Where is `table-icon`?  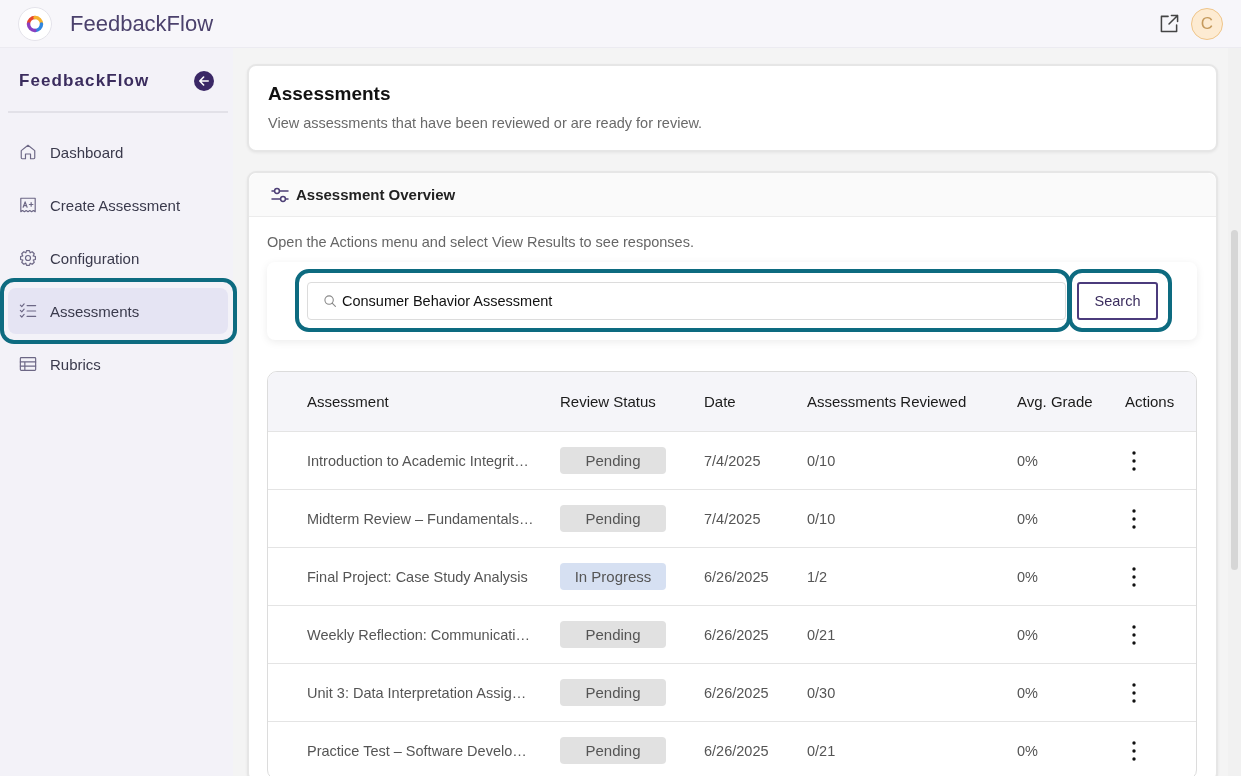 table-icon is located at coordinates (28, 364).